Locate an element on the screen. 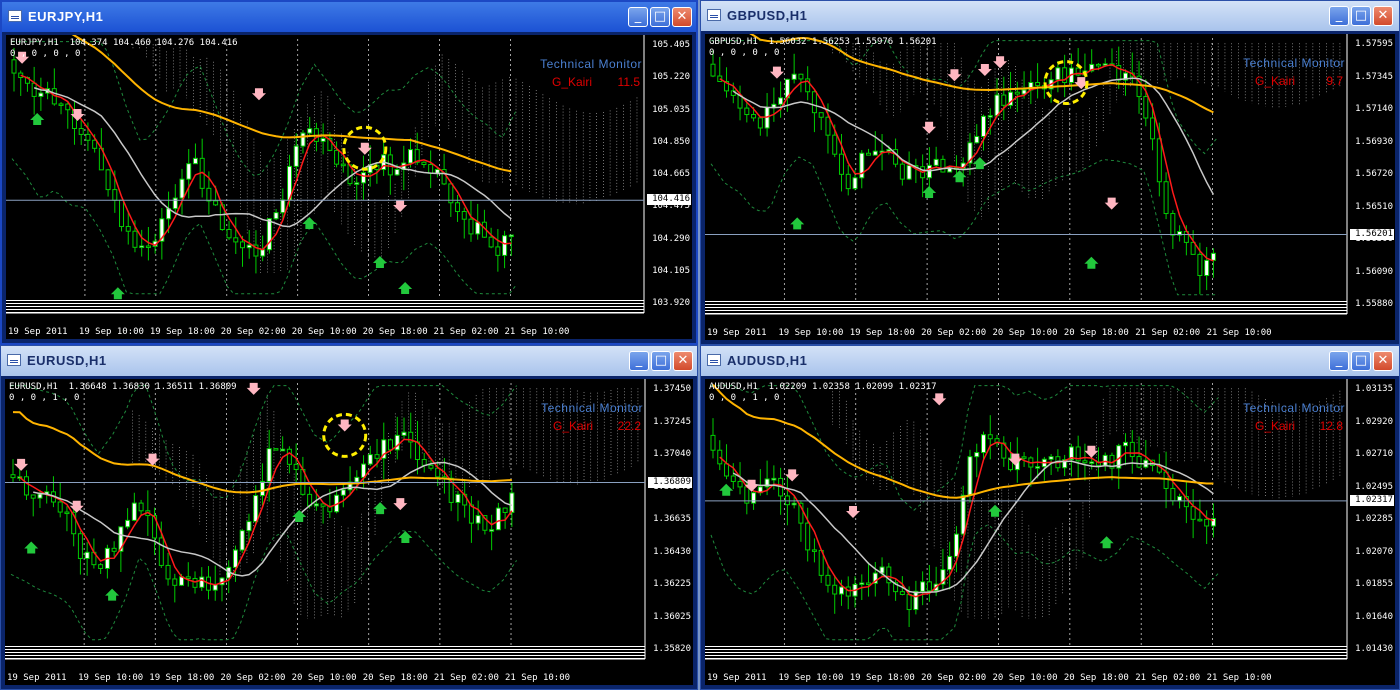  indicator-params: 0 , 0 , 0 , 0 is located at coordinates (744, 53).